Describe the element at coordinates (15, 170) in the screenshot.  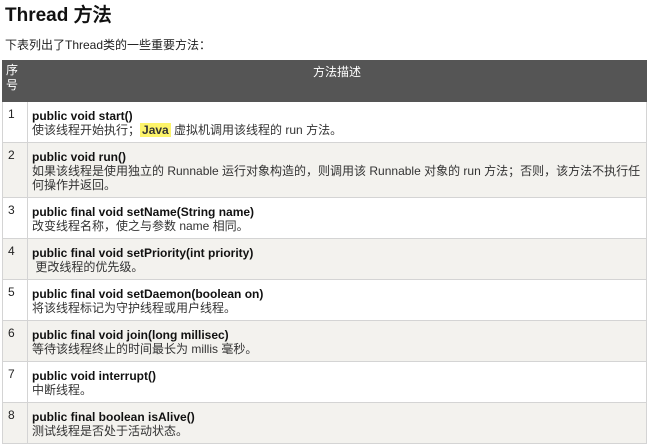
I see `row-number: 2` at that location.